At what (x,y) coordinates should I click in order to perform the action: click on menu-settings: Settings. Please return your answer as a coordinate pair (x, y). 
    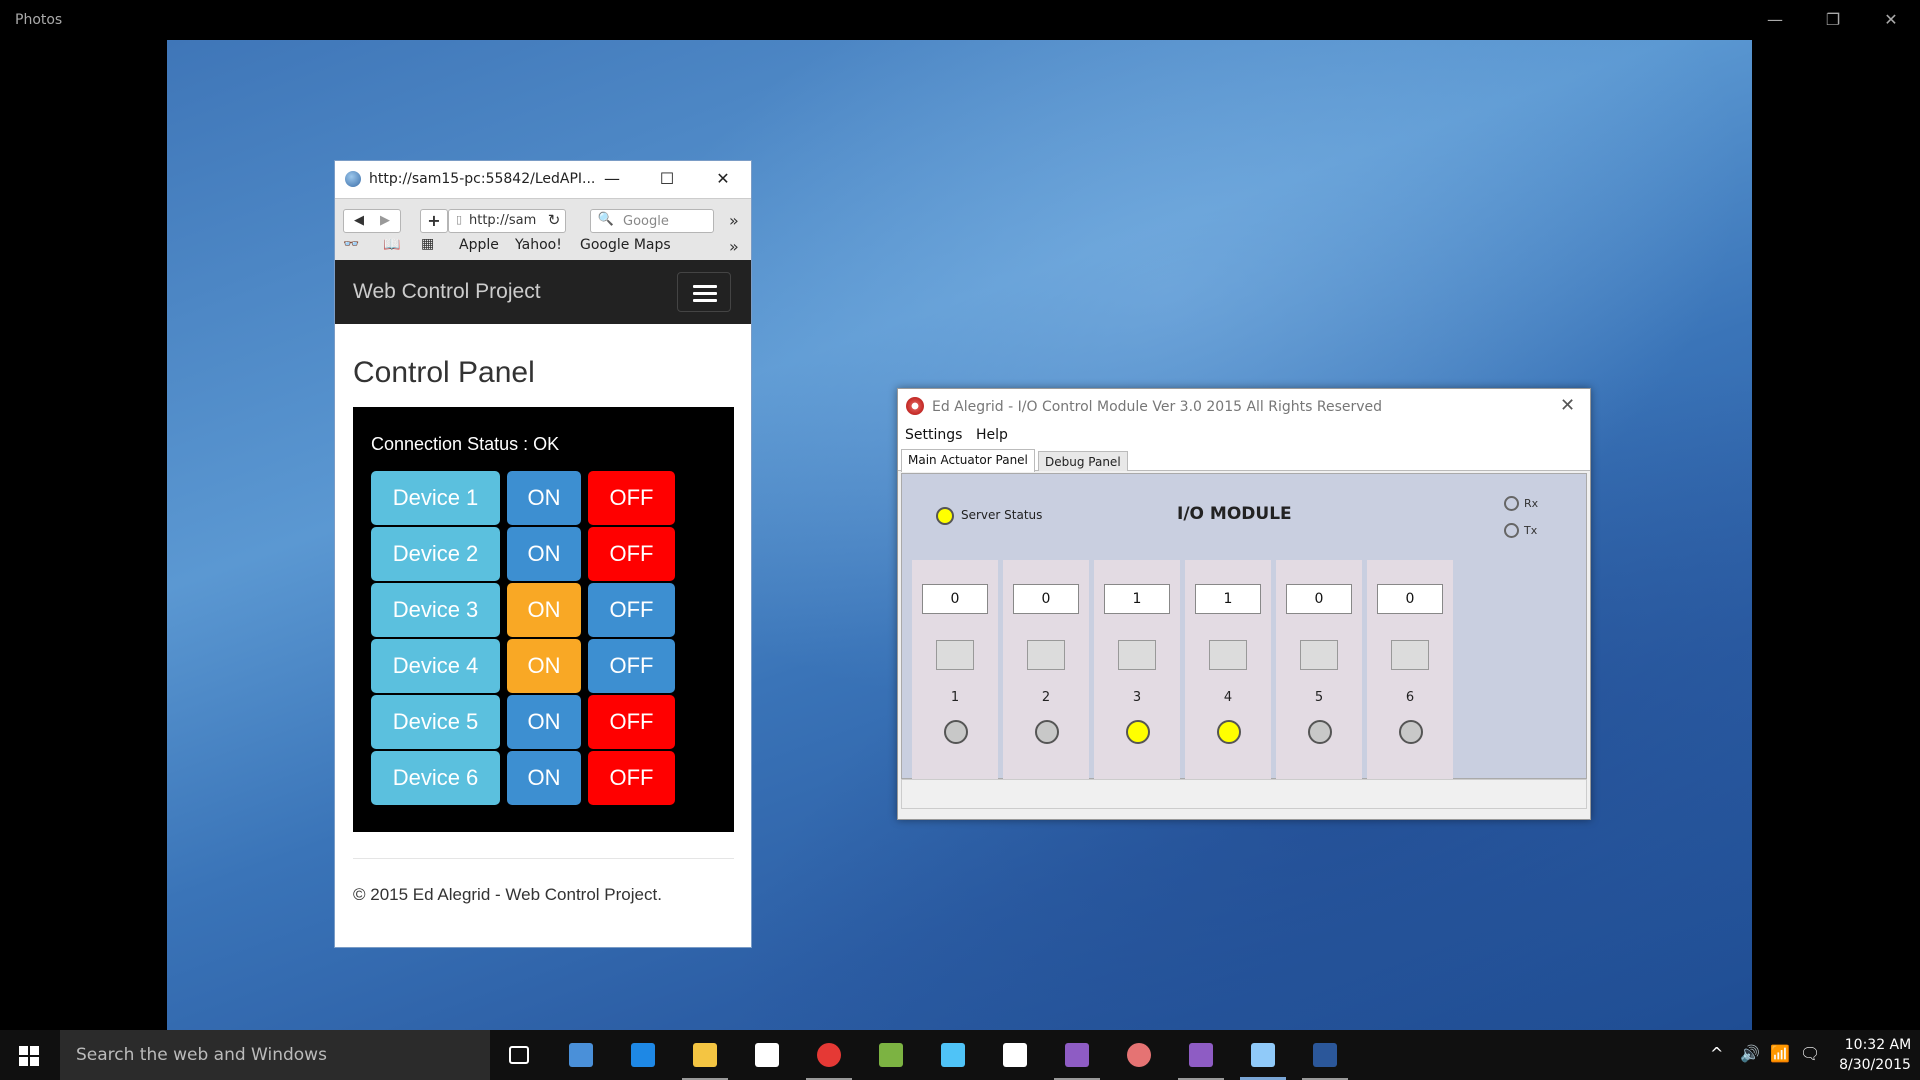
    Looking at the image, I should click on (933, 435).